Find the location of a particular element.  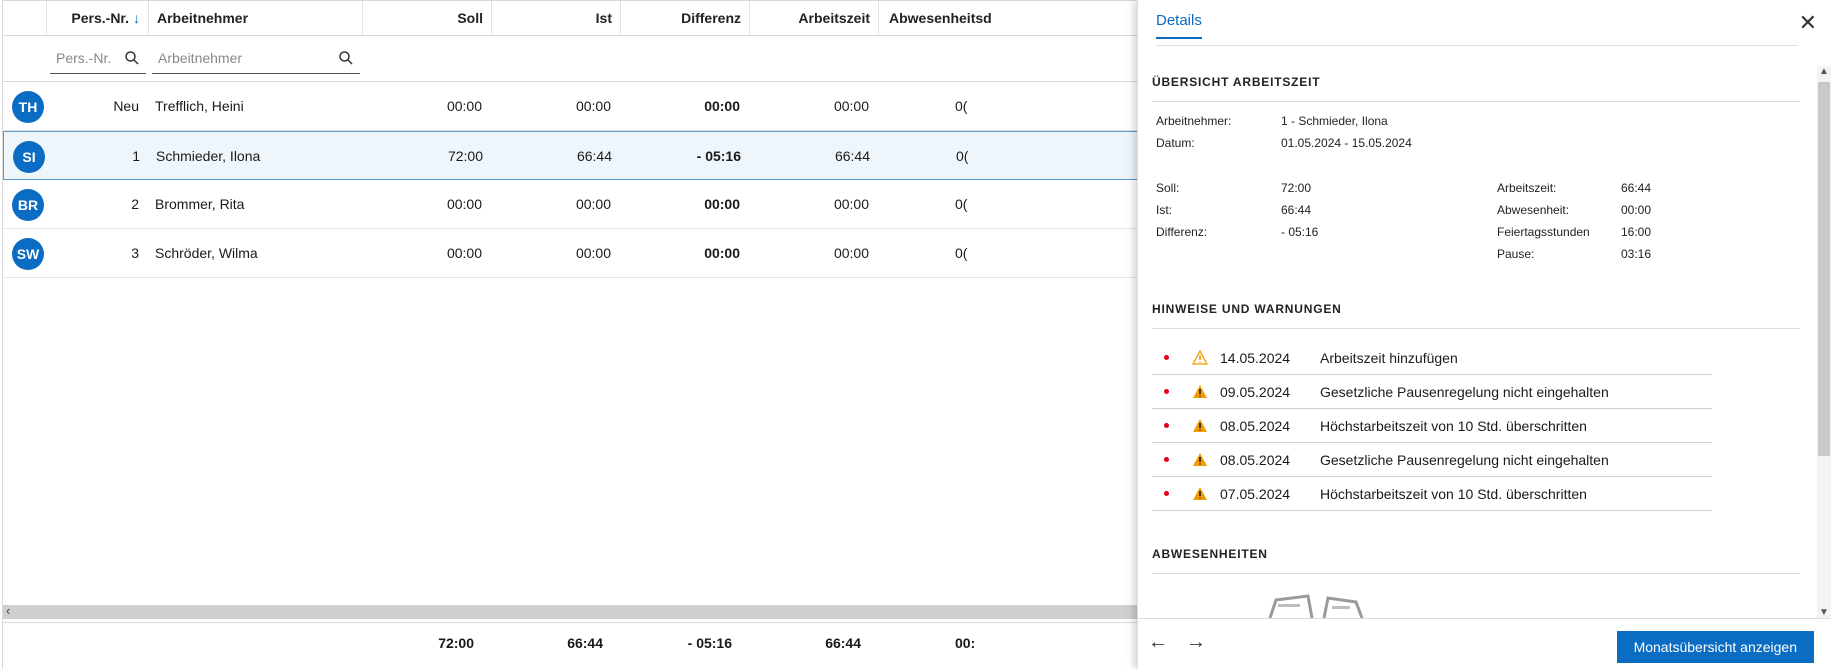

table-row: SW 3 Schröder, Wilma 00:00 00:00 00:00 00:00 0( is located at coordinates (570, 253).